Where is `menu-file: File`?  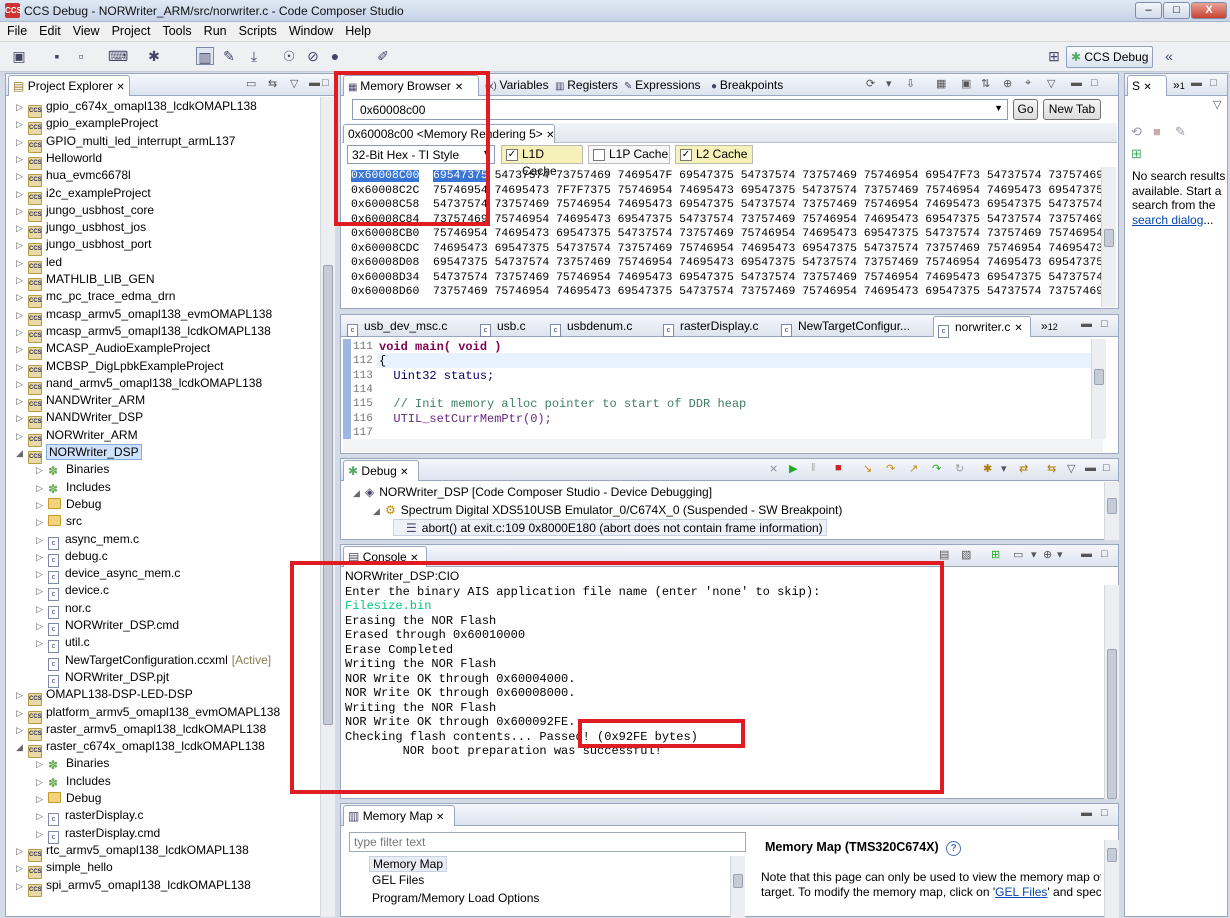 menu-file: File is located at coordinates (16, 31).